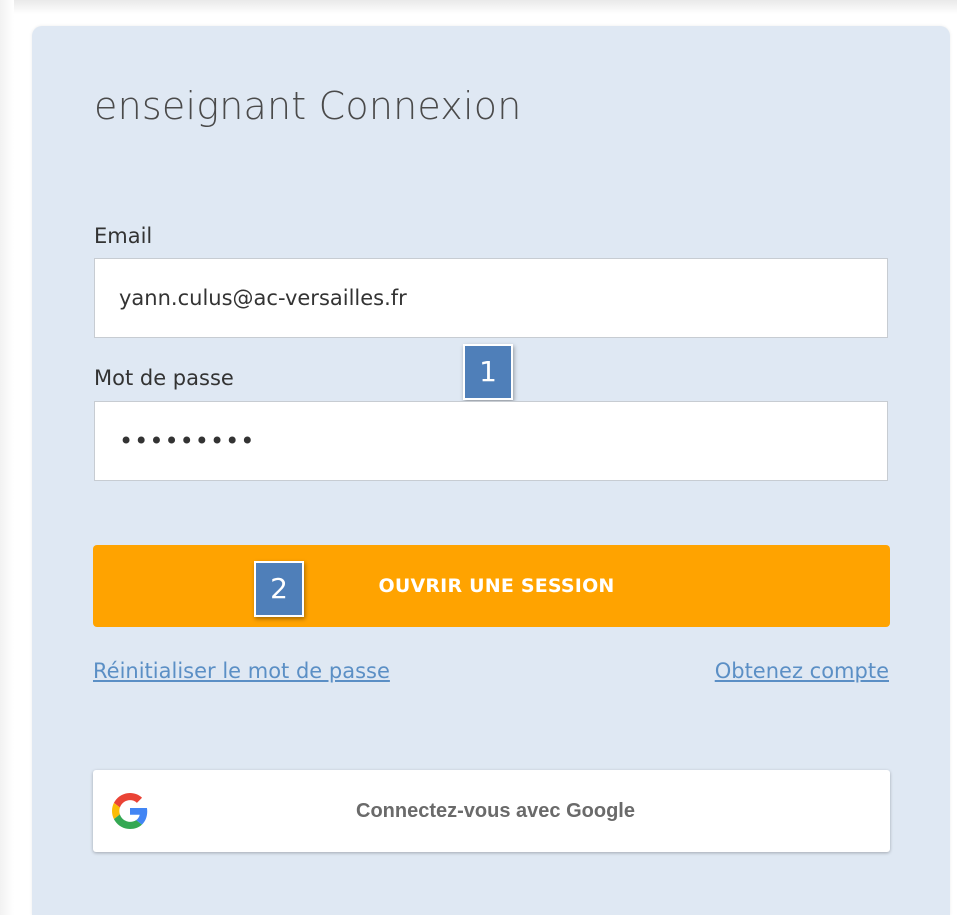 The width and height of the screenshot is (957, 915). What do you see at coordinates (491, 298) in the screenshot?
I see `email-field: yann.culus@ac-versailles.fr` at bounding box center [491, 298].